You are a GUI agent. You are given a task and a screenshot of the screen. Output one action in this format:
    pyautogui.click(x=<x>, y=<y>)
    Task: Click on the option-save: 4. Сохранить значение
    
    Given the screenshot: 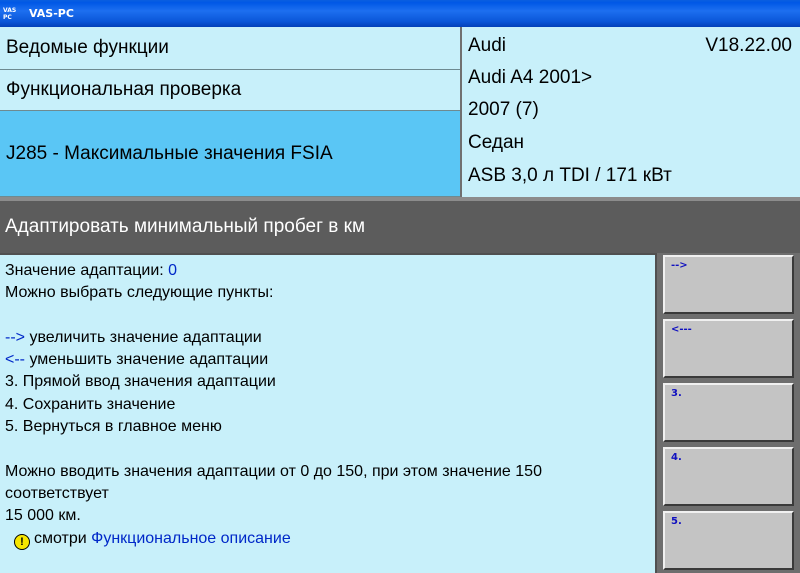 What is the action you would take?
    pyautogui.click(x=90, y=404)
    